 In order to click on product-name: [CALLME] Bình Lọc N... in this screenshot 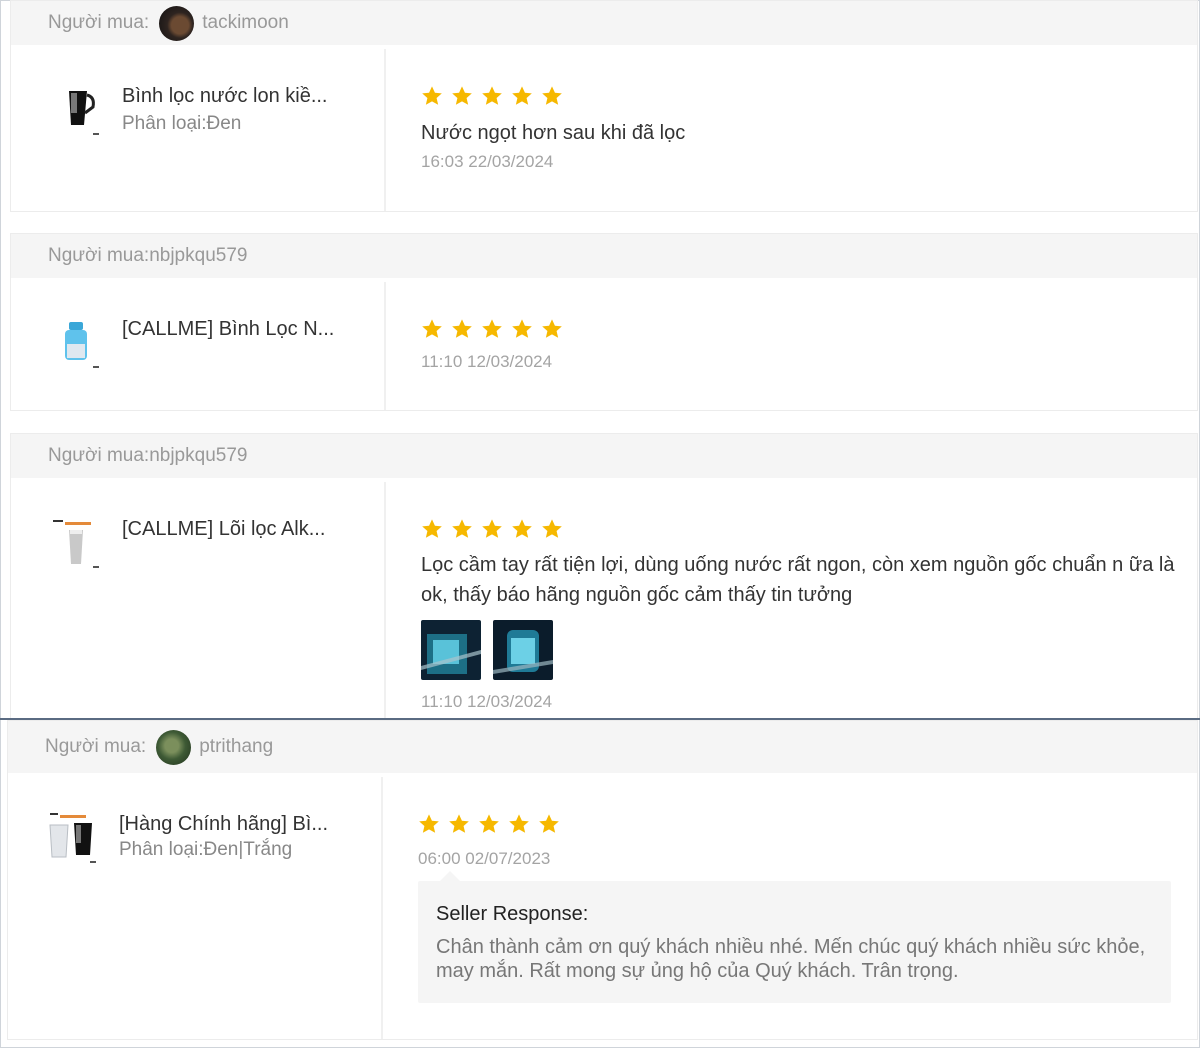, I will do `click(228, 329)`.